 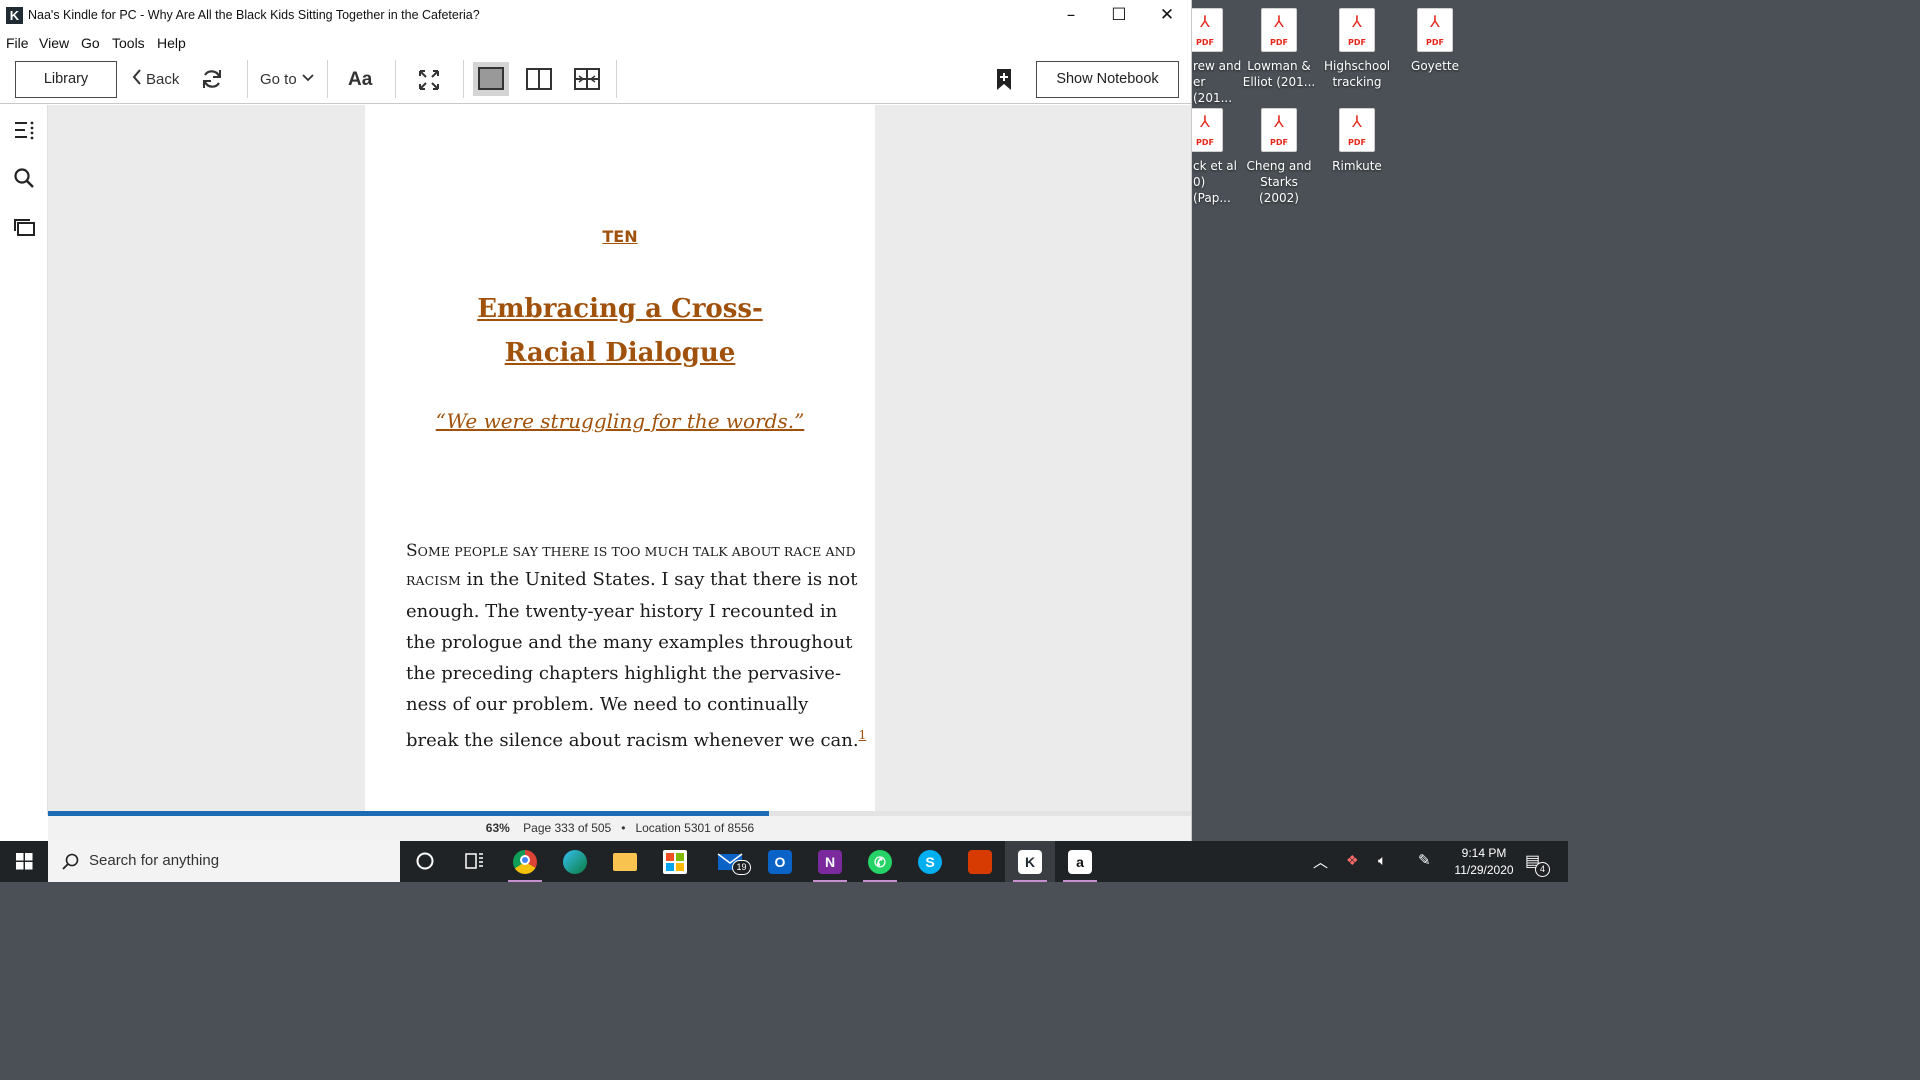 What do you see at coordinates (1320, 861) in the screenshot?
I see `show-hidden-icons-chevron-up-icon: ︿` at bounding box center [1320, 861].